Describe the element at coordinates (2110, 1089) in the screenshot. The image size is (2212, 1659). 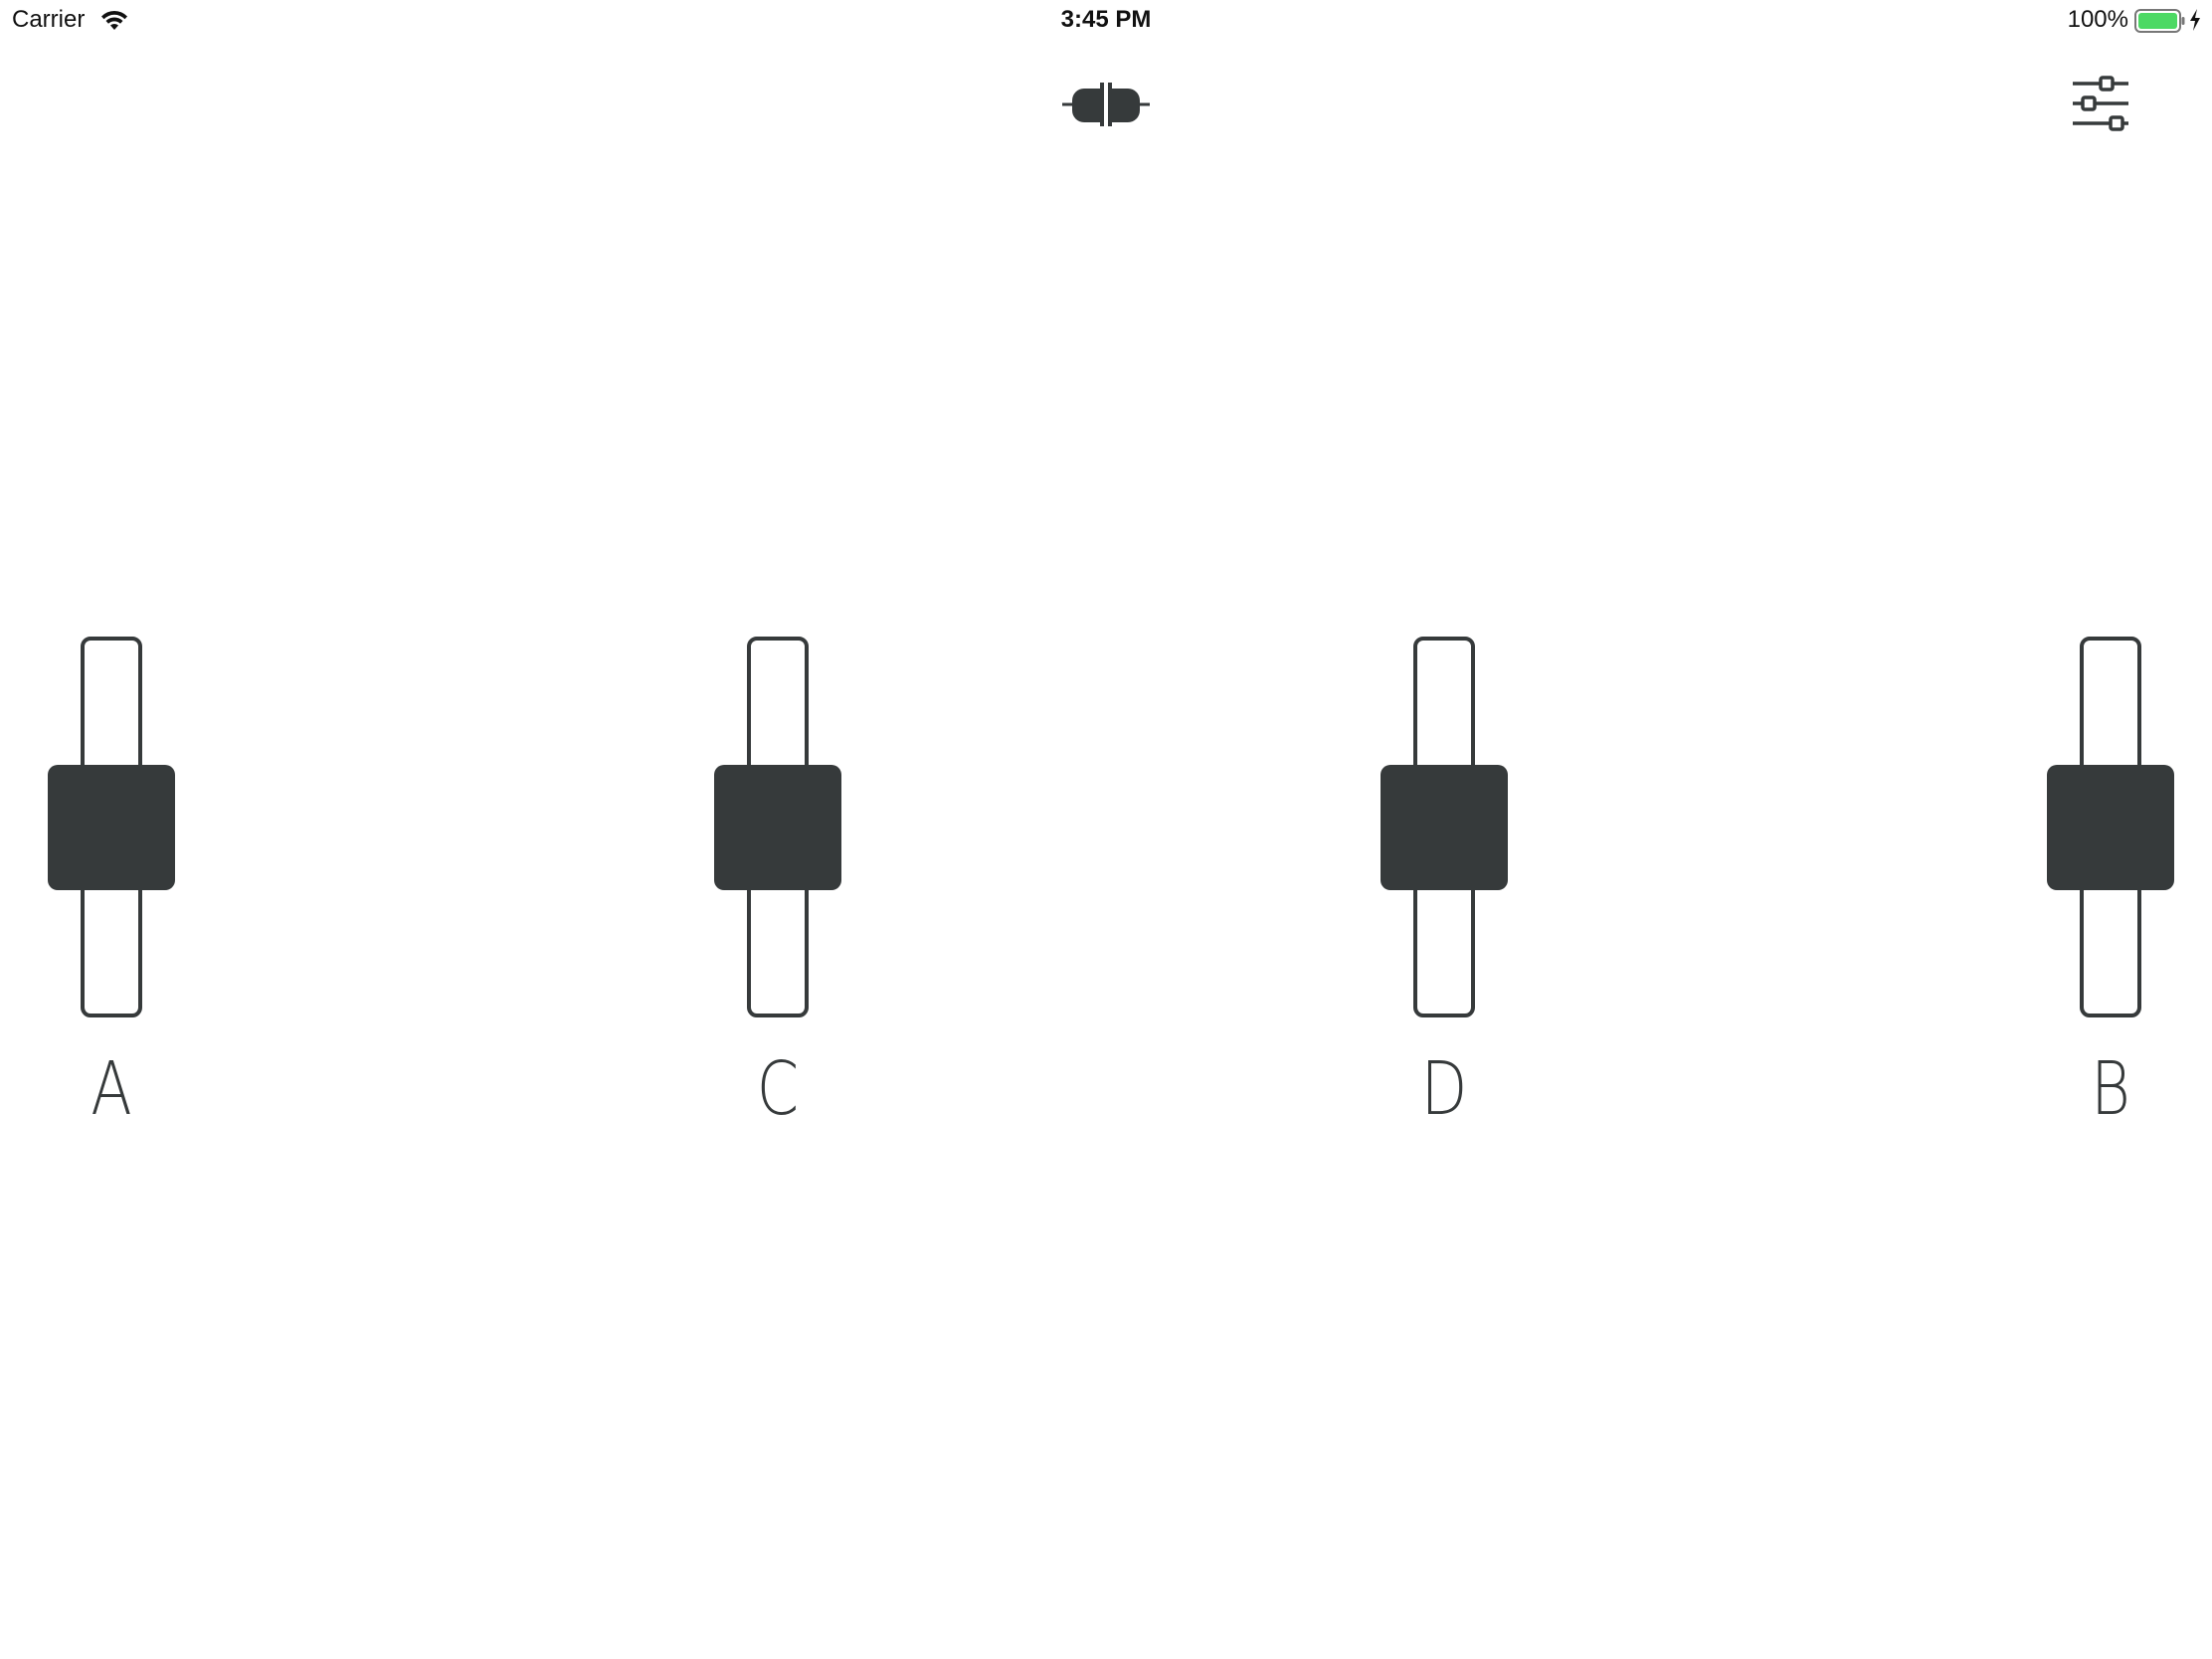
I see `fader-label: B` at that location.